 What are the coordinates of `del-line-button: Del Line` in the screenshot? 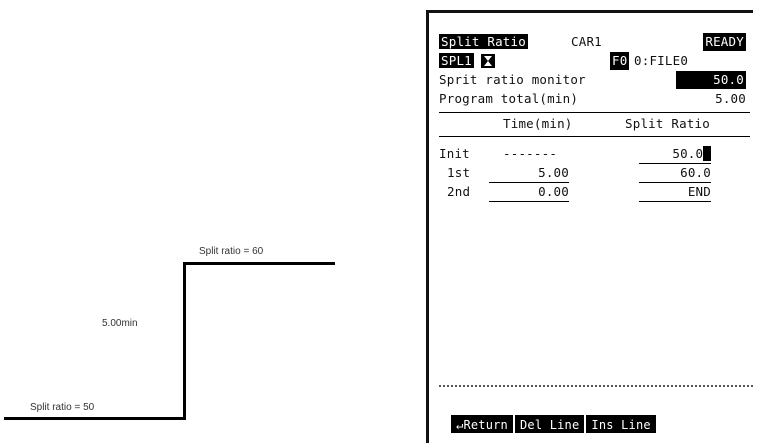 It's located at (550, 424).